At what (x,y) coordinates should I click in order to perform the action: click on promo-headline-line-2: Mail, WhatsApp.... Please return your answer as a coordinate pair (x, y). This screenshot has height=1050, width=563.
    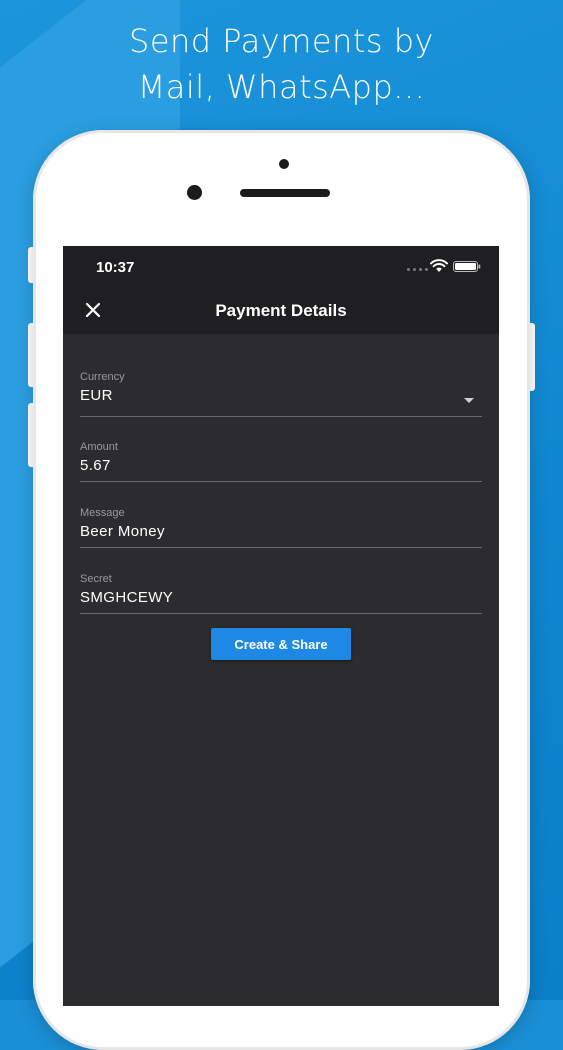
    Looking at the image, I should click on (281, 87).